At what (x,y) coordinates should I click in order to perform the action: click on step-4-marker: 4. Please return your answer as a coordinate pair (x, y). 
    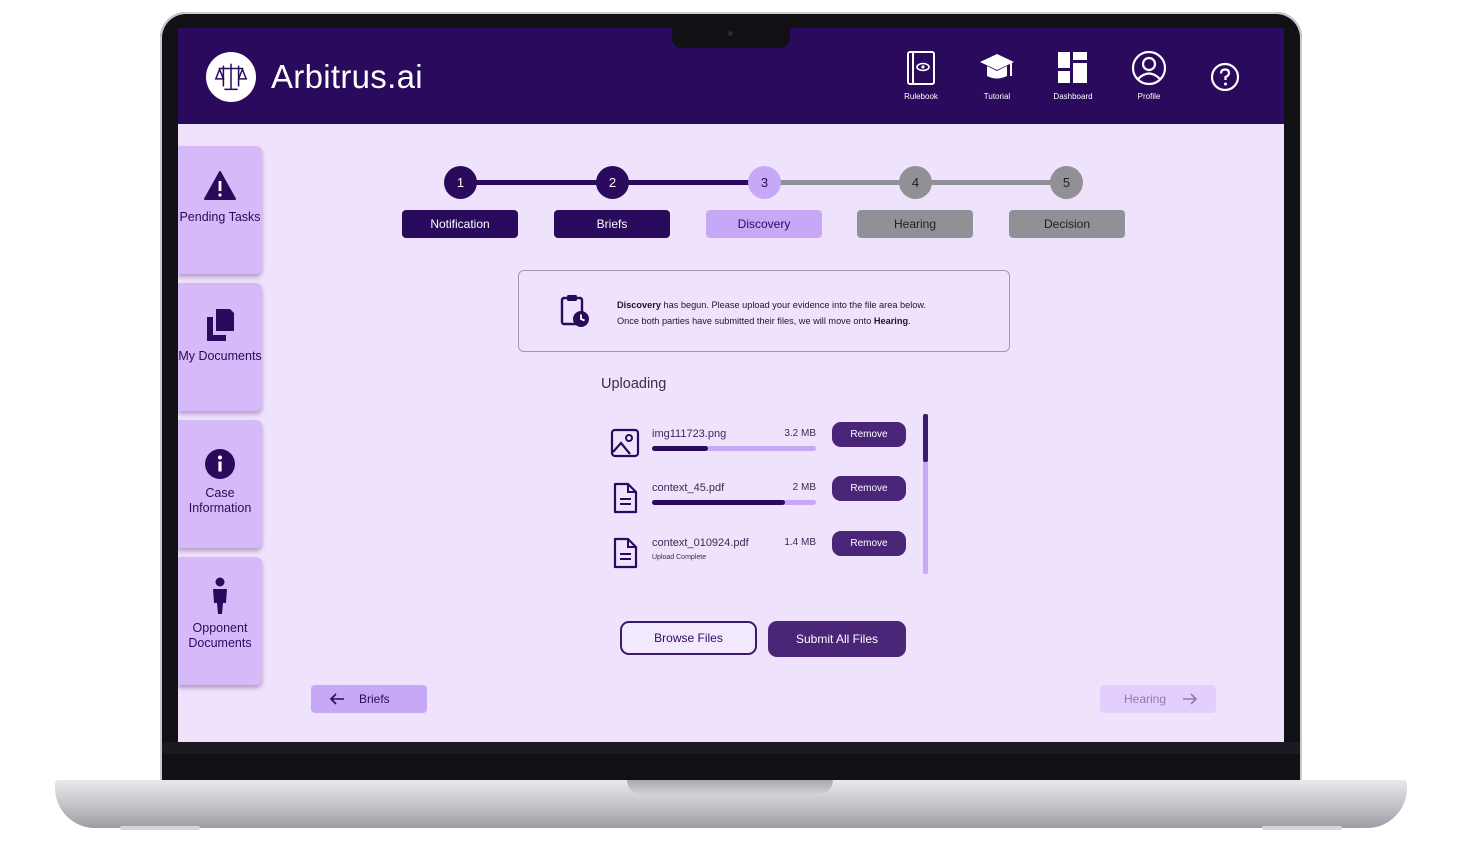
    Looking at the image, I should click on (915, 182).